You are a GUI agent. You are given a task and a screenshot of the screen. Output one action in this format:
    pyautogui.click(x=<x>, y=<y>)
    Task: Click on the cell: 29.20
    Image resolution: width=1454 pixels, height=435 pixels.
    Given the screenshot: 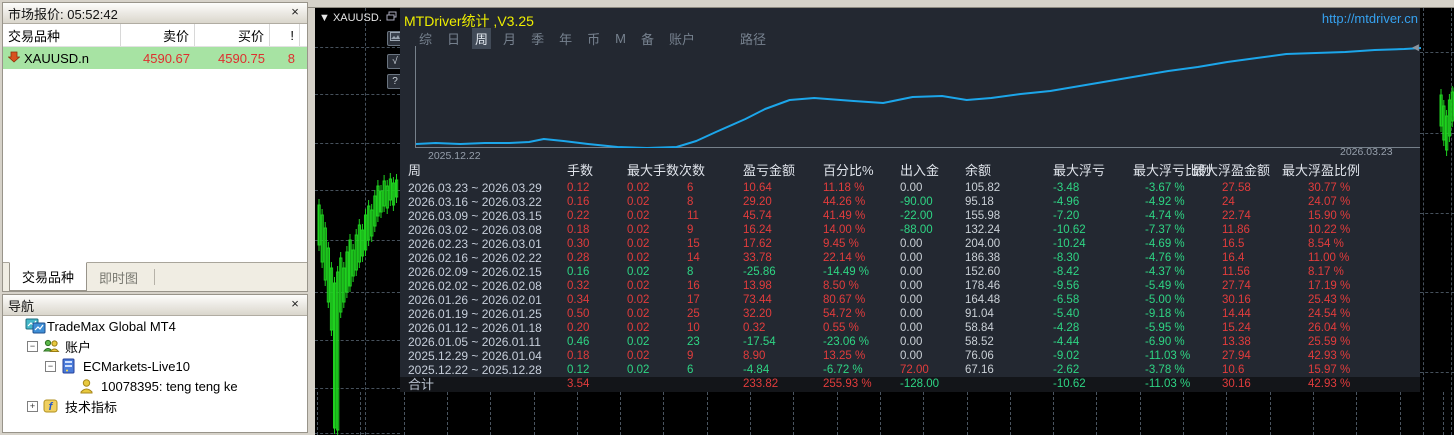 What is the action you would take?
    pyautogui.click(x=757, y=202)
    